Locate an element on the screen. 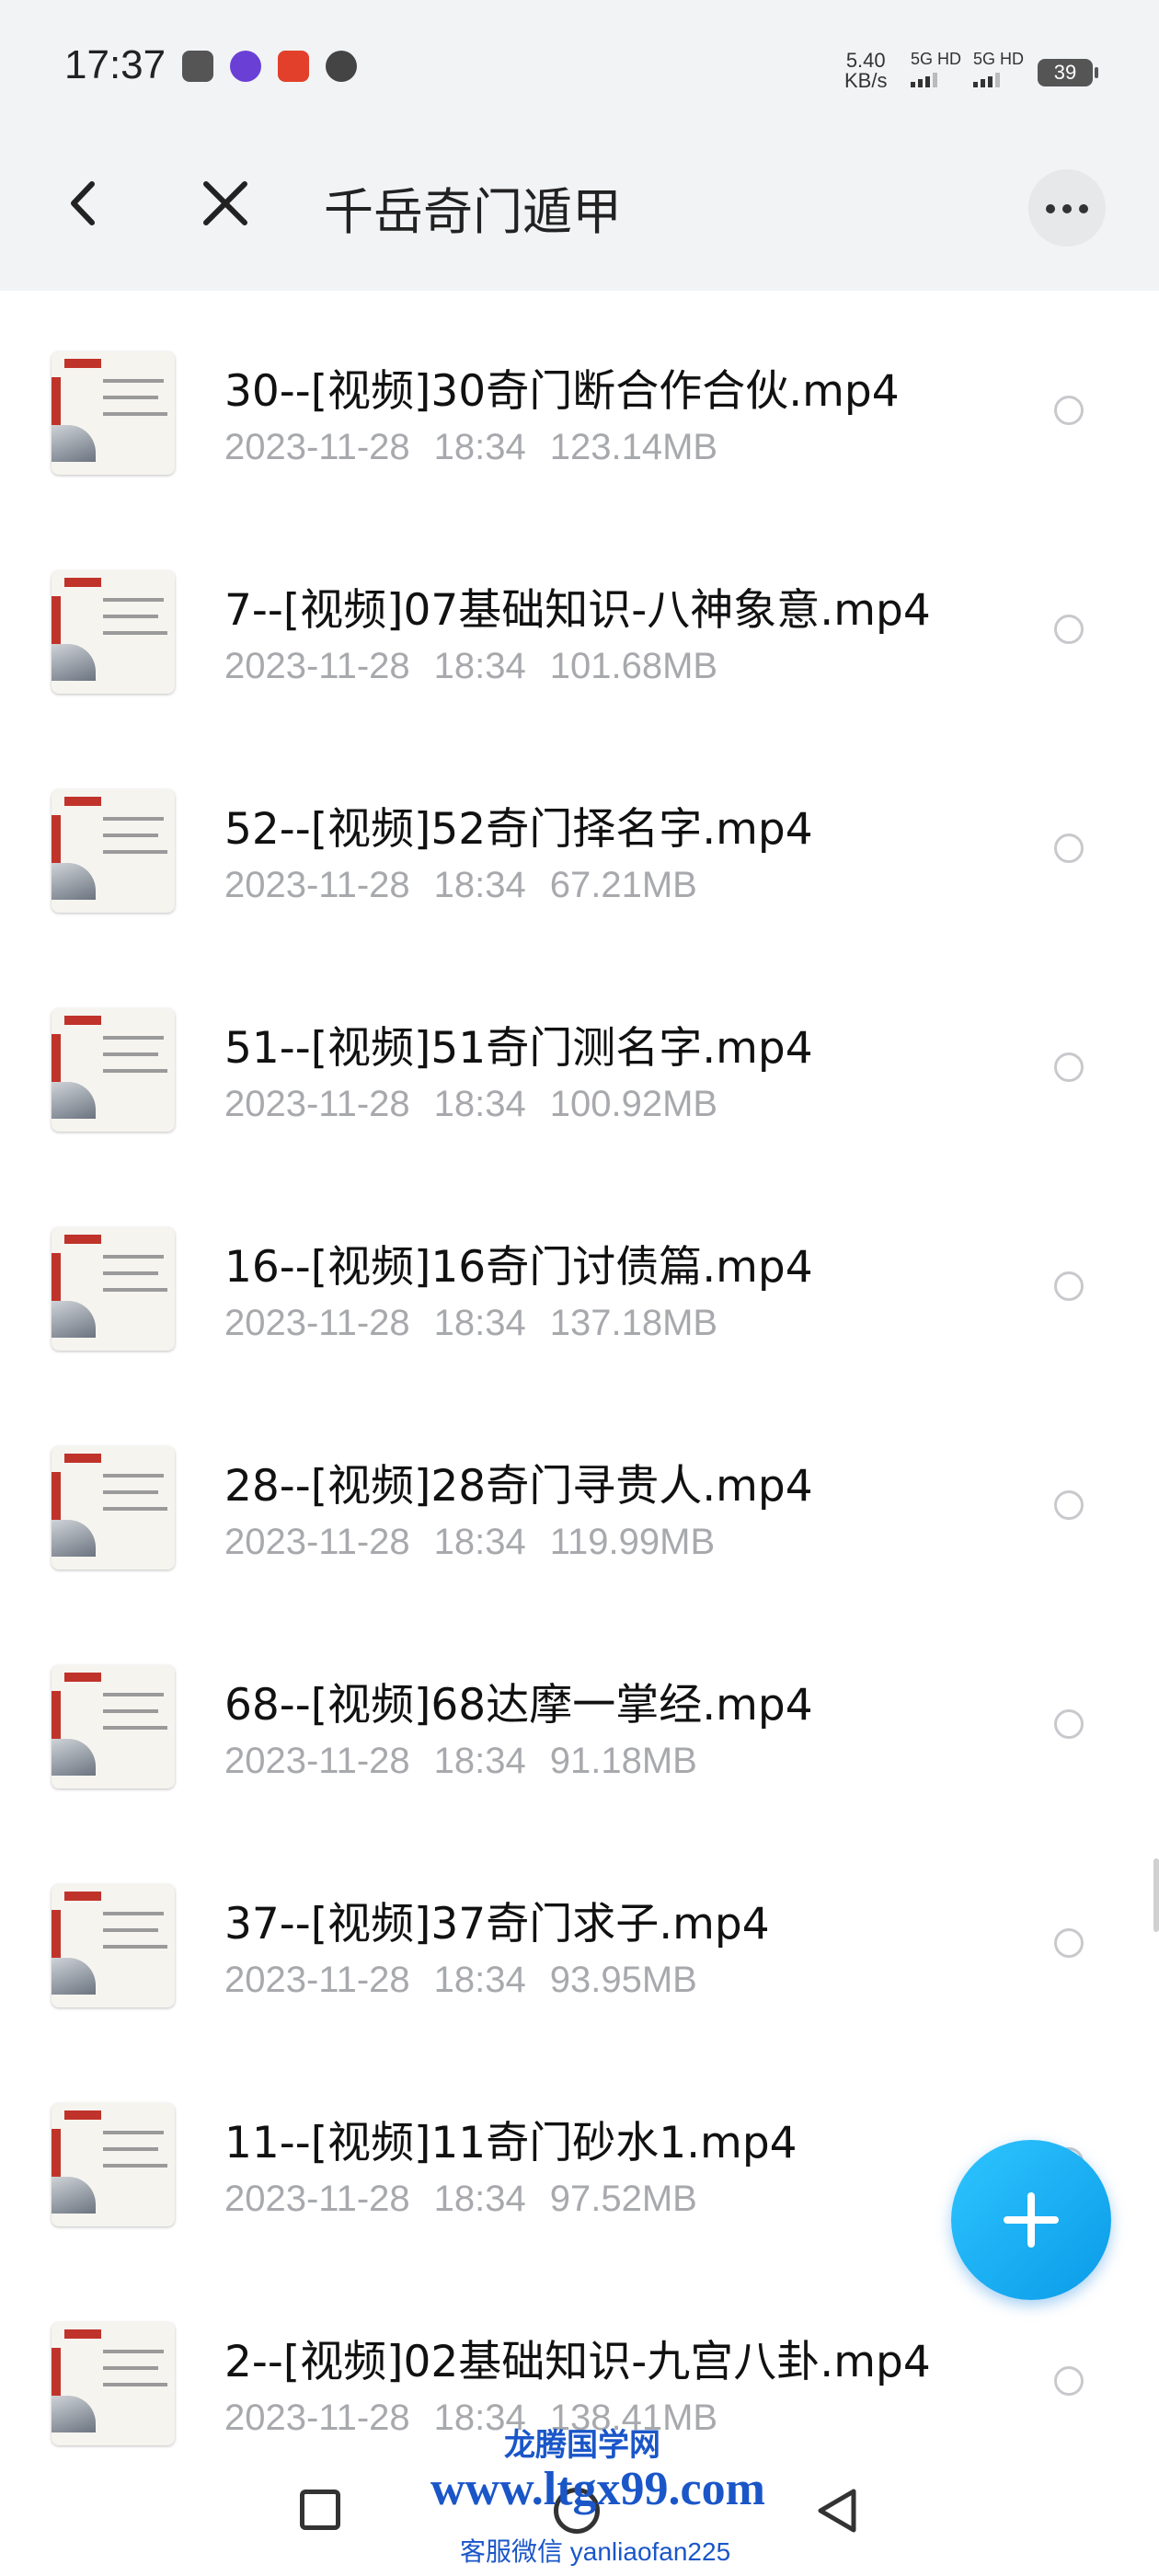 This screenshot has height=2576, width=1159. file-meta: 2023-11-28 18:34 97.52MB is located at coordinates (472, 2199).